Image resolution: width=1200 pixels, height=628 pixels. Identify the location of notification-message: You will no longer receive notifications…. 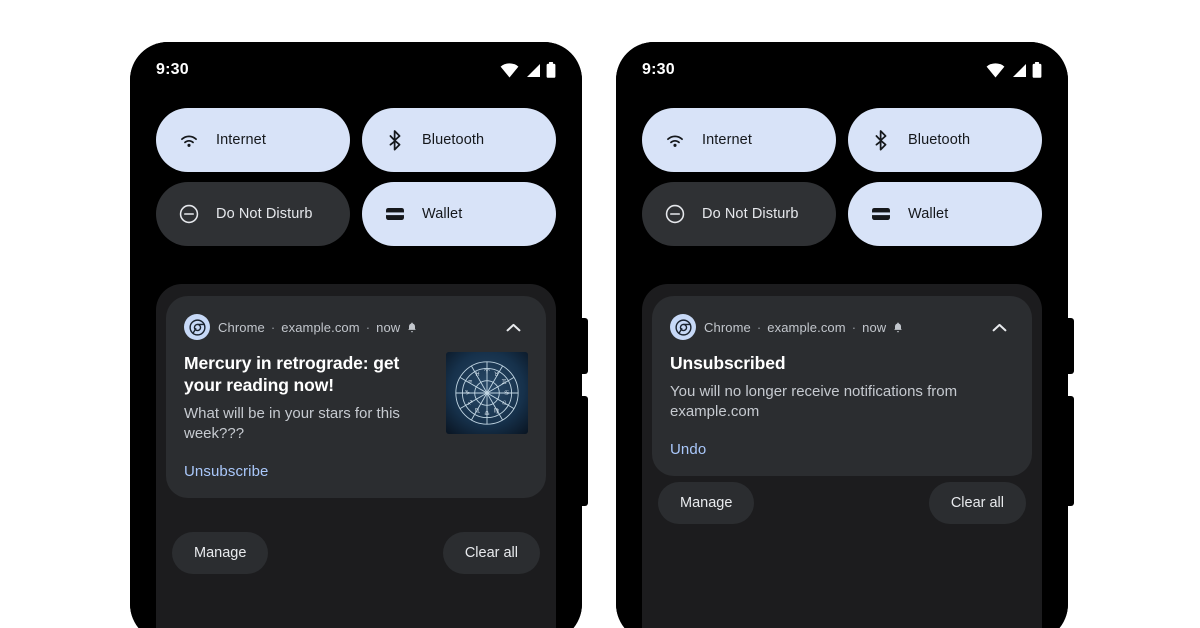
(814, 401).